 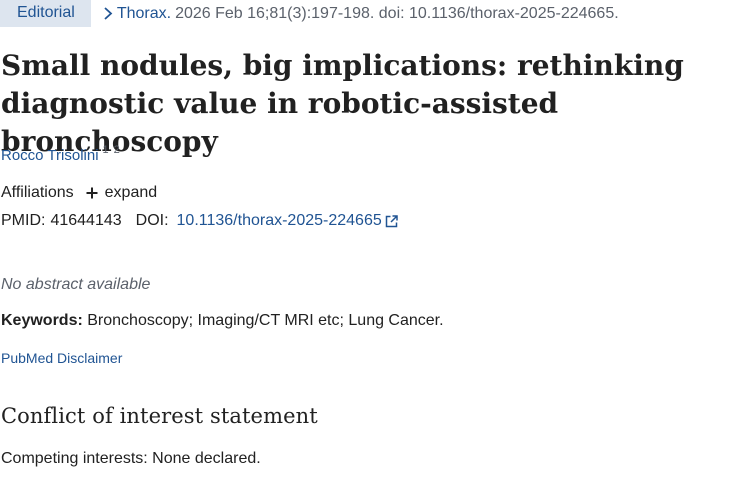 I want to click on affiliations-expand-button: expand, so click(x=122, y=193).